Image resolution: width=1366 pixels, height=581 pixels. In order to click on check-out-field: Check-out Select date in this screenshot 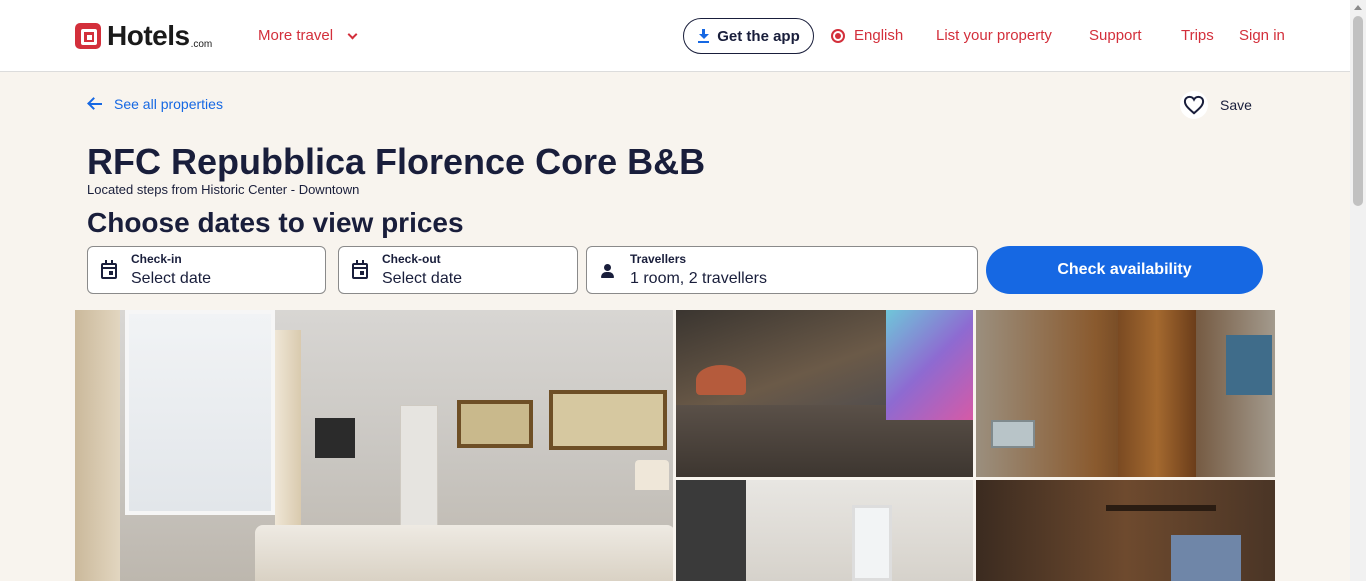, I will do `click(458, 270)`.